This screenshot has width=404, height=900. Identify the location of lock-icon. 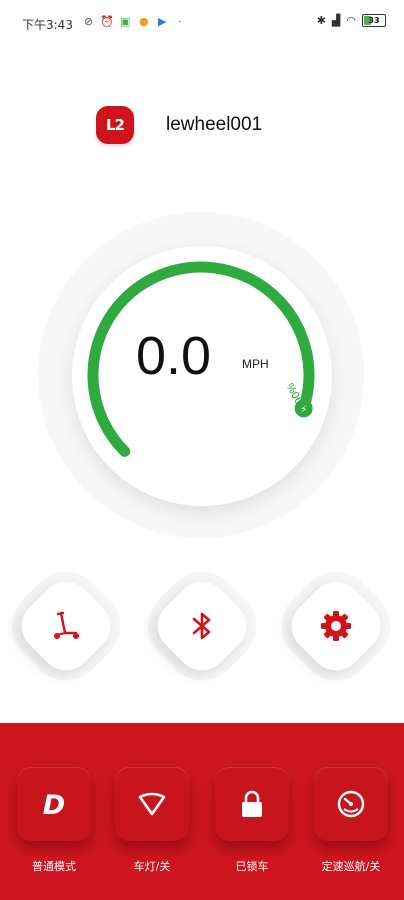
(252, 803).